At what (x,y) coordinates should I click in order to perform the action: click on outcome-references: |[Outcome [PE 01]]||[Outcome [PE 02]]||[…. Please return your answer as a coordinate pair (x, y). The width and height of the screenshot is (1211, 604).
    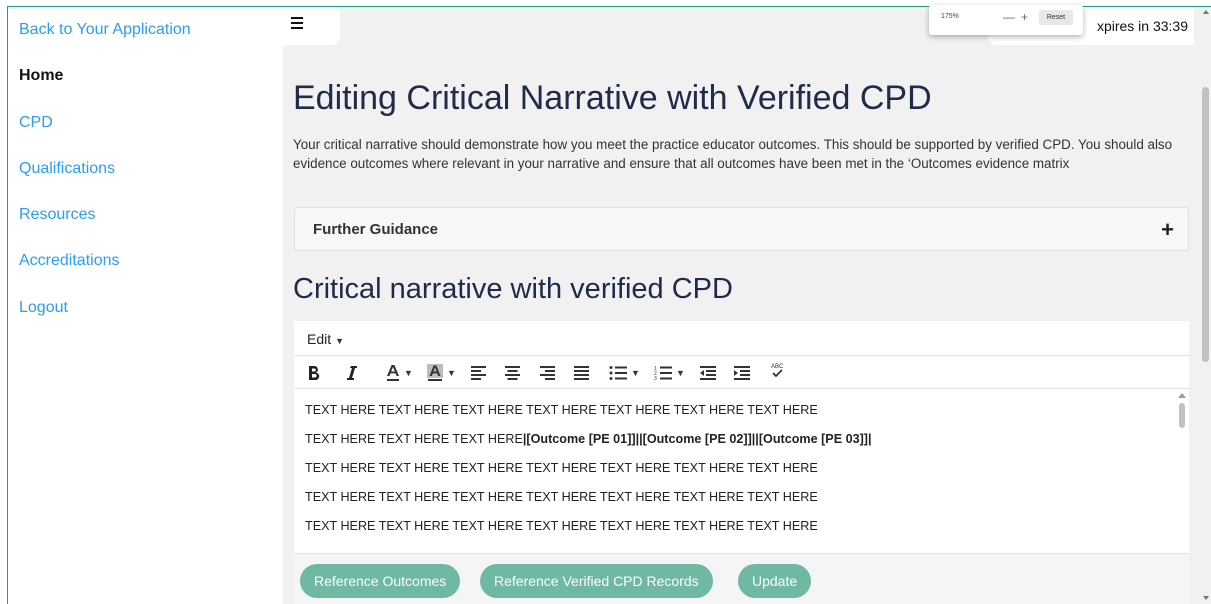
    Looking at the image, I should click on (697, 439).